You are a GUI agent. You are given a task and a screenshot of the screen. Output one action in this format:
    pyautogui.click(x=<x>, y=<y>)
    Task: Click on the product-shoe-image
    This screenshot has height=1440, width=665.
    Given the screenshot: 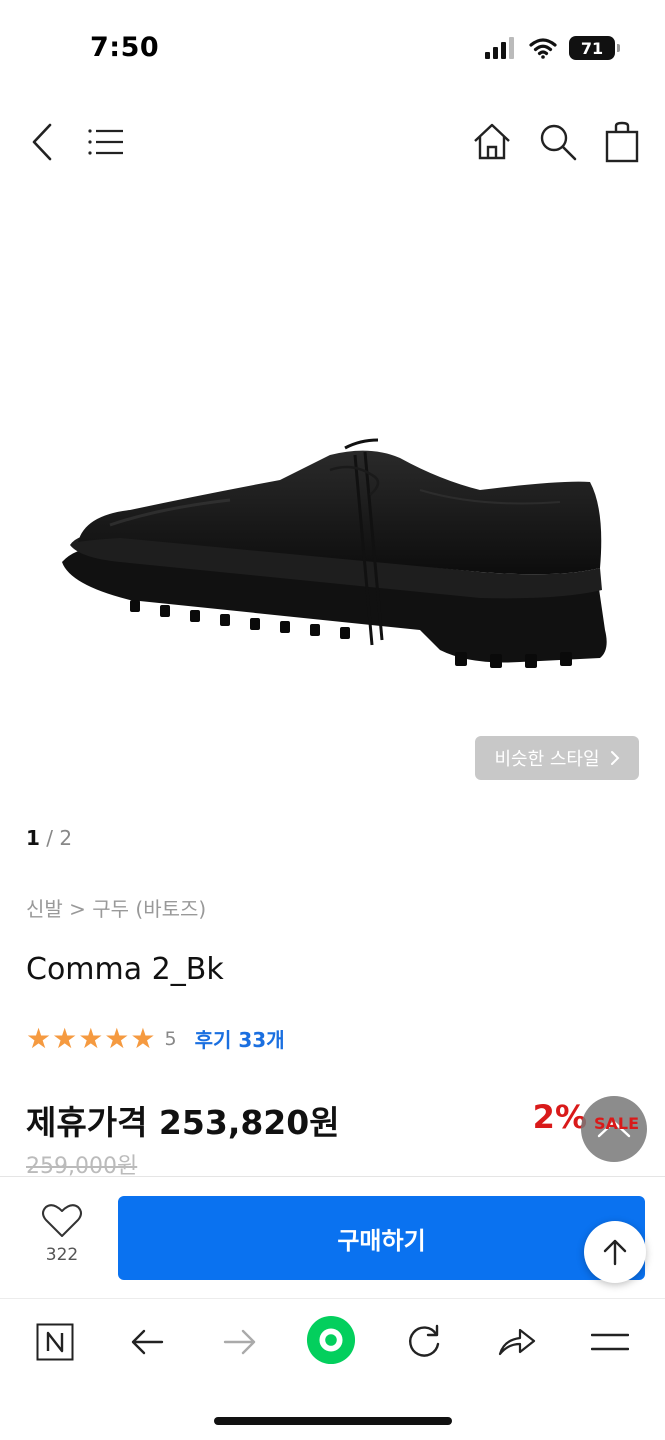 What is the action you would take?
    pyautogui.click(x=334, y=553)
    